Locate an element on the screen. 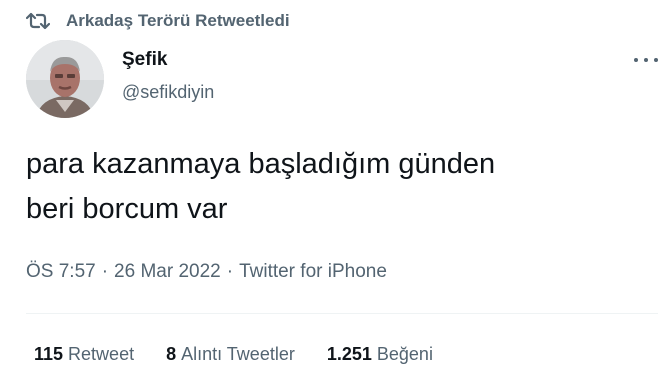 This screenshot has height=378, width=672. tweet-date: 26 Mar 2022 is located at coordinates (167, 271).